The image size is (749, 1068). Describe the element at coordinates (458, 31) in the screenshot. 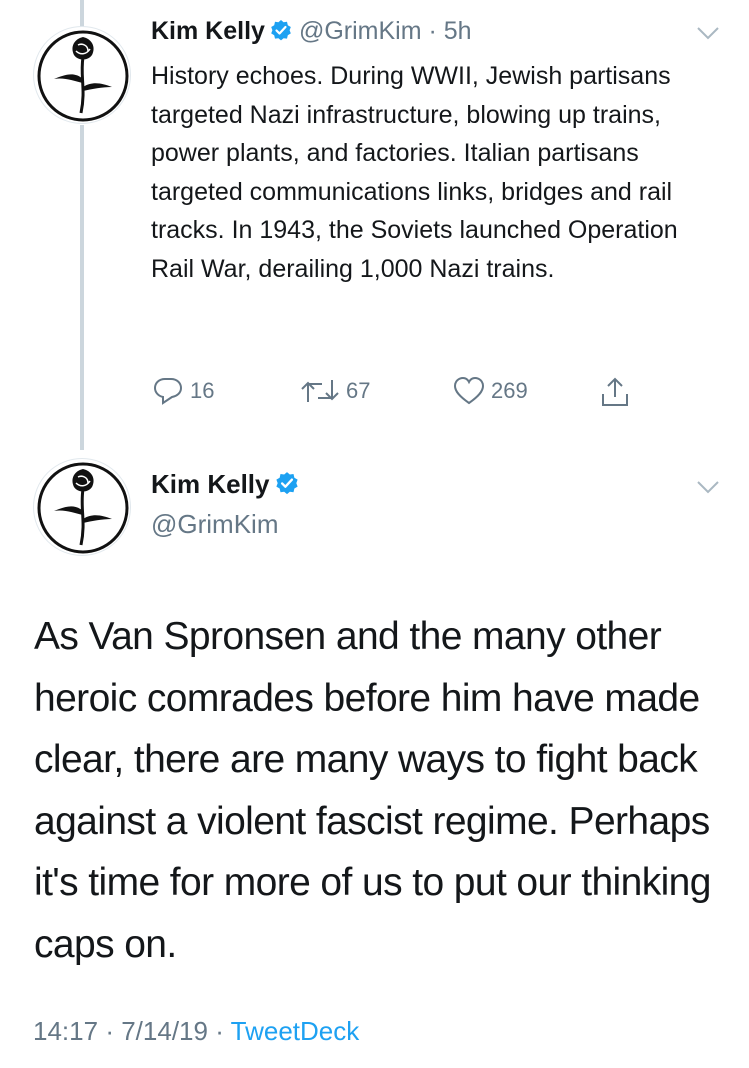

I see `tweet-time: 5h` at that location.